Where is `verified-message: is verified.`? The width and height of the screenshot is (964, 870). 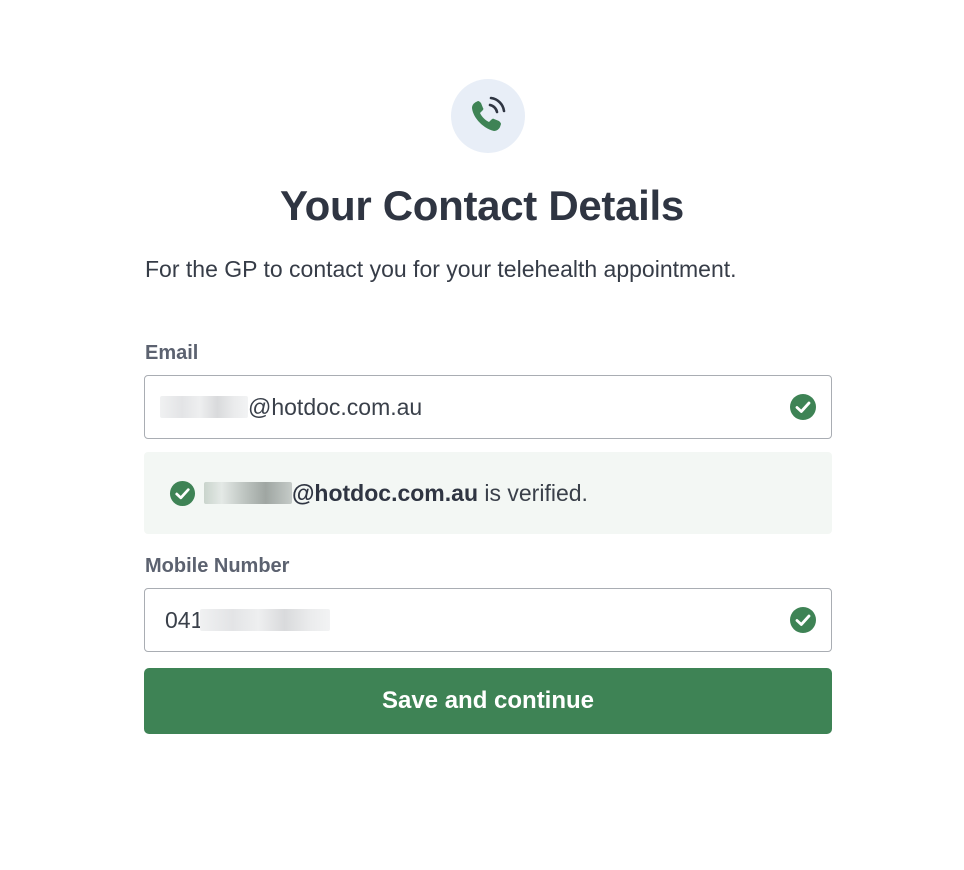 verified-message: is verified. is located at coordinates (533, 492).